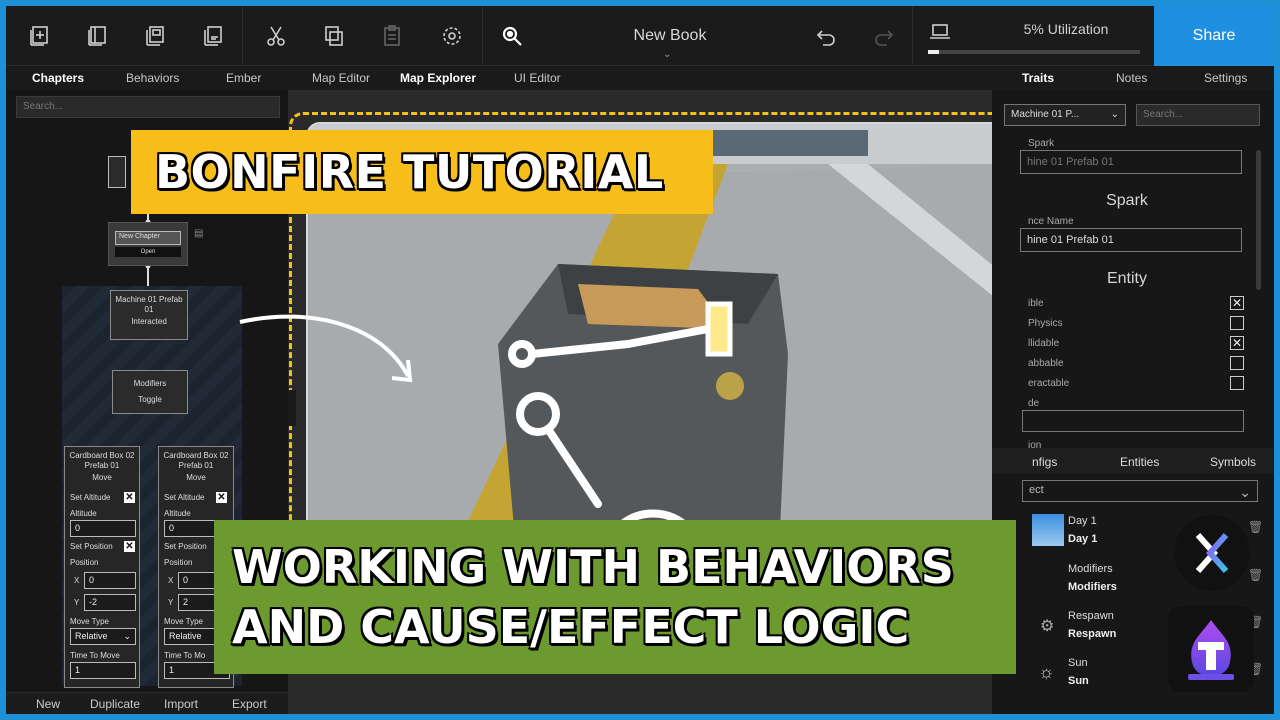 Image resolution: width=1280 pixels, height=720 pixels. What do you see at coordinates (537, 78) in the screenshot?
I see `tab-ui-editor: UI Editor` at bounding box center [537, 78].